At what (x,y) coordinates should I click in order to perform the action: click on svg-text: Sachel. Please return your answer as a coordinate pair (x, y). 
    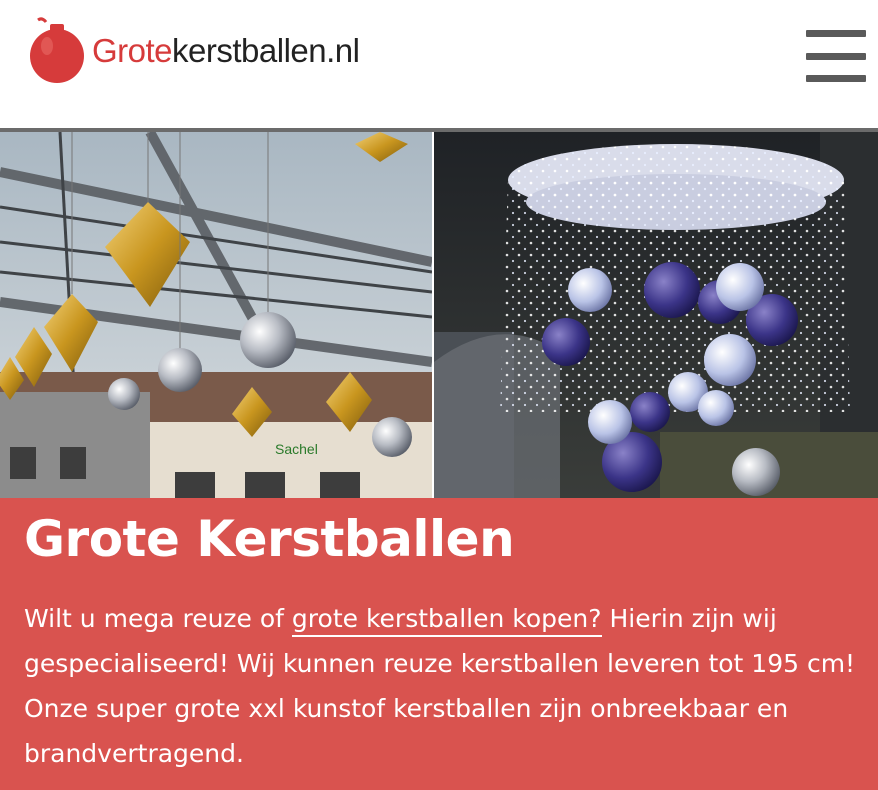
    Looking at the image, I should click on (296, 449).